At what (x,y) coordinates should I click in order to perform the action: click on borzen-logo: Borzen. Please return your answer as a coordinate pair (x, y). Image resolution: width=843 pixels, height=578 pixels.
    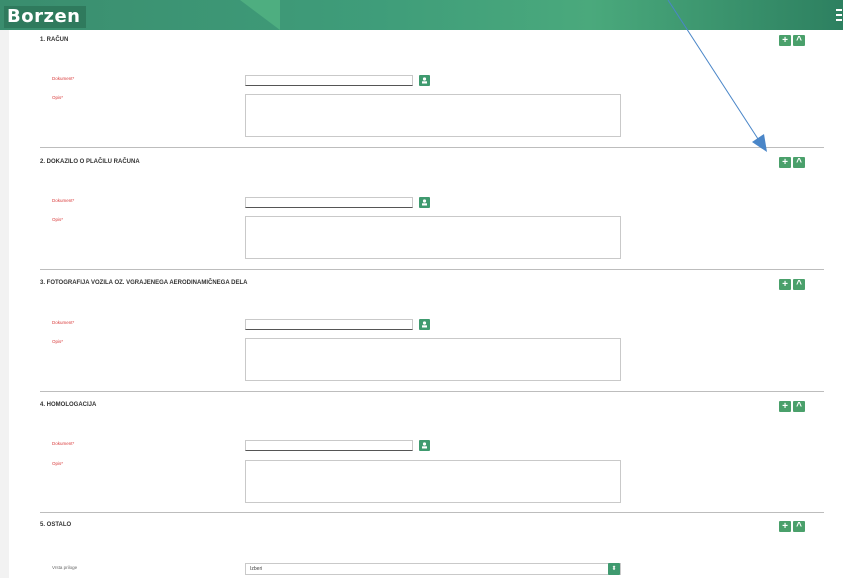
    Looking at the image, I should click on (45, 17).